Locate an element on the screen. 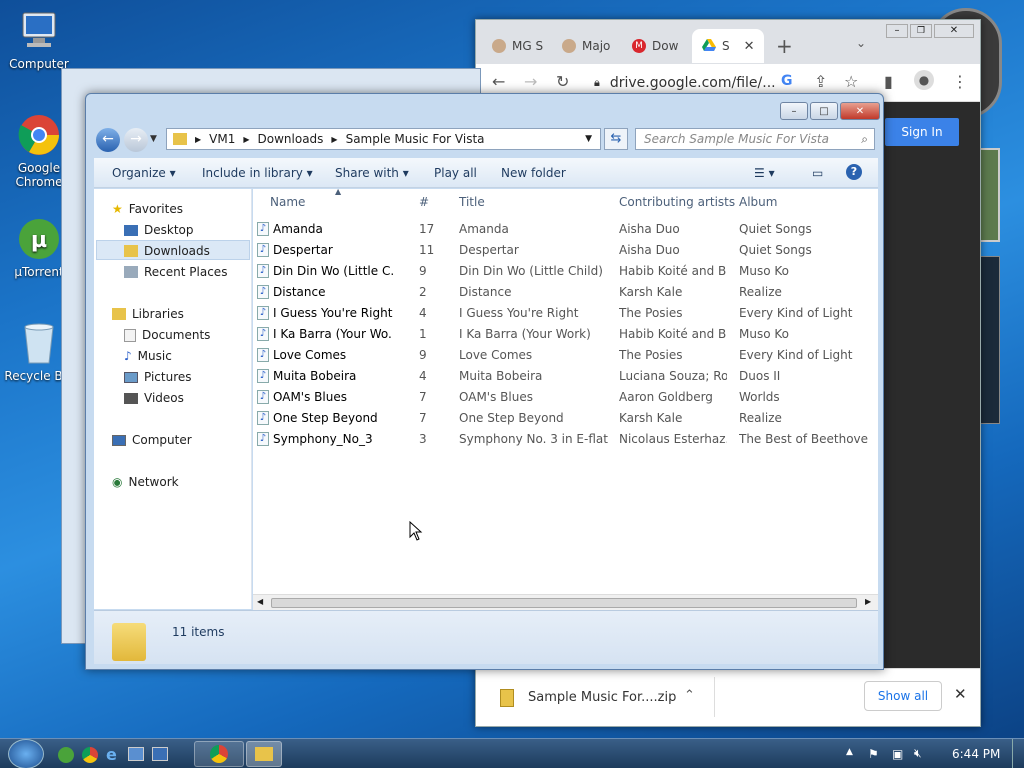 This screenshot has width=1024, height=768. action-center-icon: ⚑ is located at coordinates (873, 754).